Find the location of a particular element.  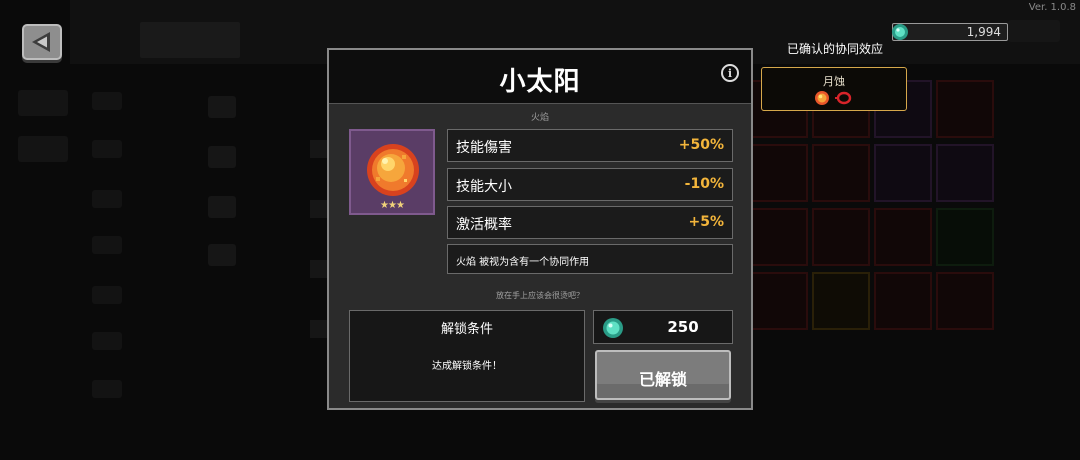

modal-header: 小太阳 i is located at coordinates (540, 77).